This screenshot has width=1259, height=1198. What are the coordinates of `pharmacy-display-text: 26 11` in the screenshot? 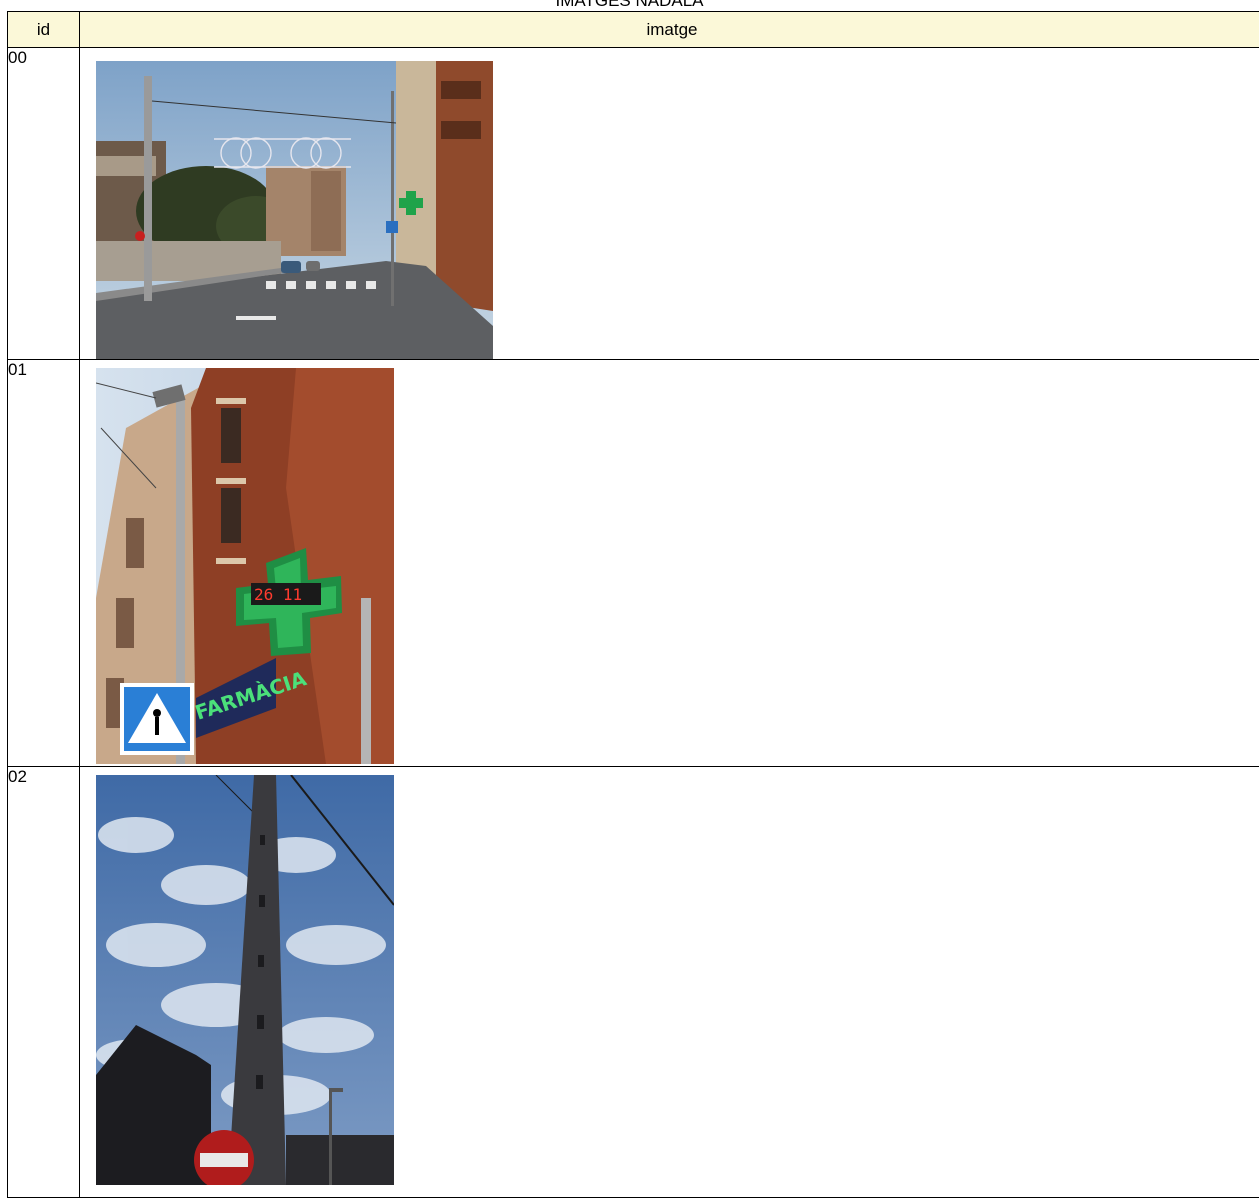 It's located at (278, 594).